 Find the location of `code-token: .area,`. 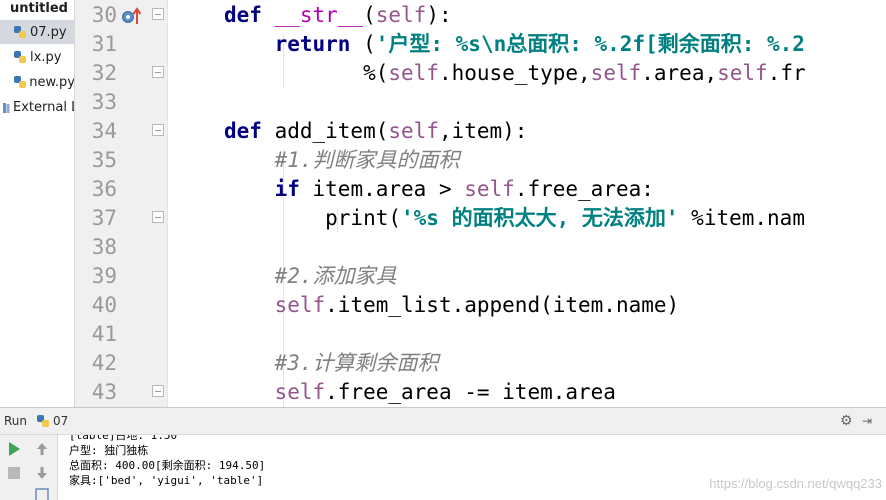

code-token: .area, is located at coordinates (679, 73).